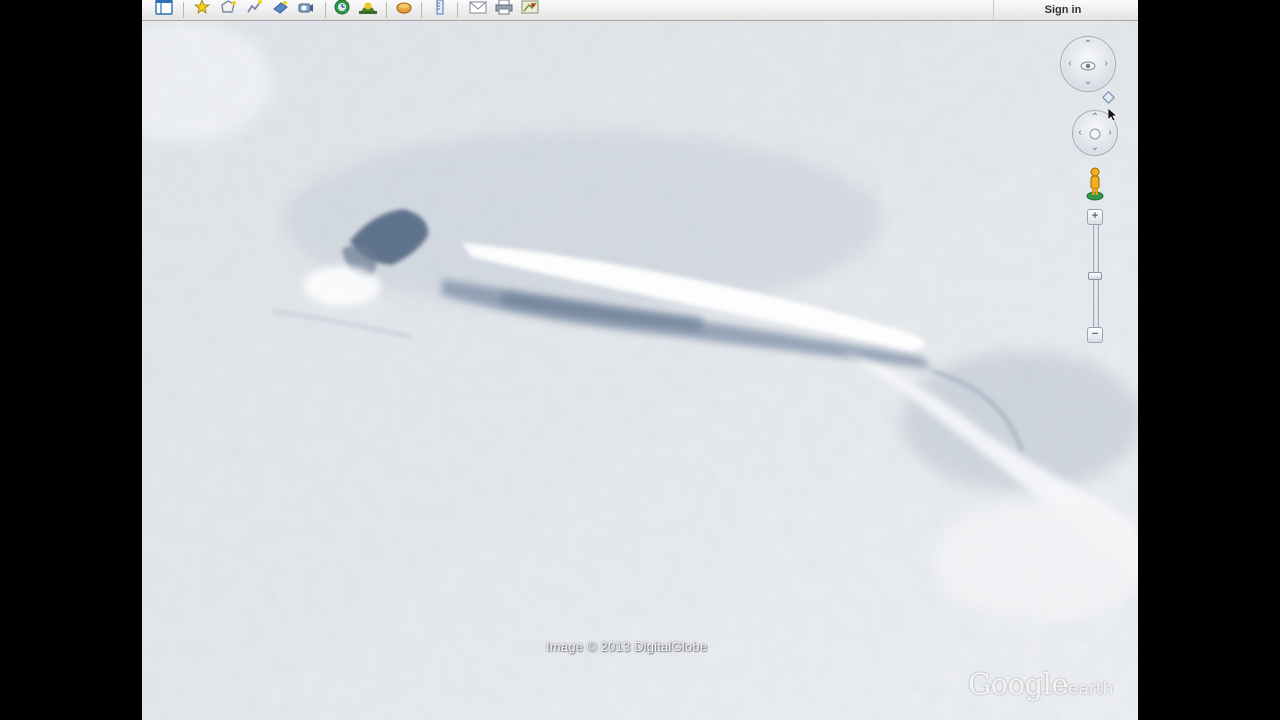 The width and height of the screenshot is (1280, 720). Describe the element at coordinates (1095, 136) in the screenshot. I see `hand-icon` at that location.